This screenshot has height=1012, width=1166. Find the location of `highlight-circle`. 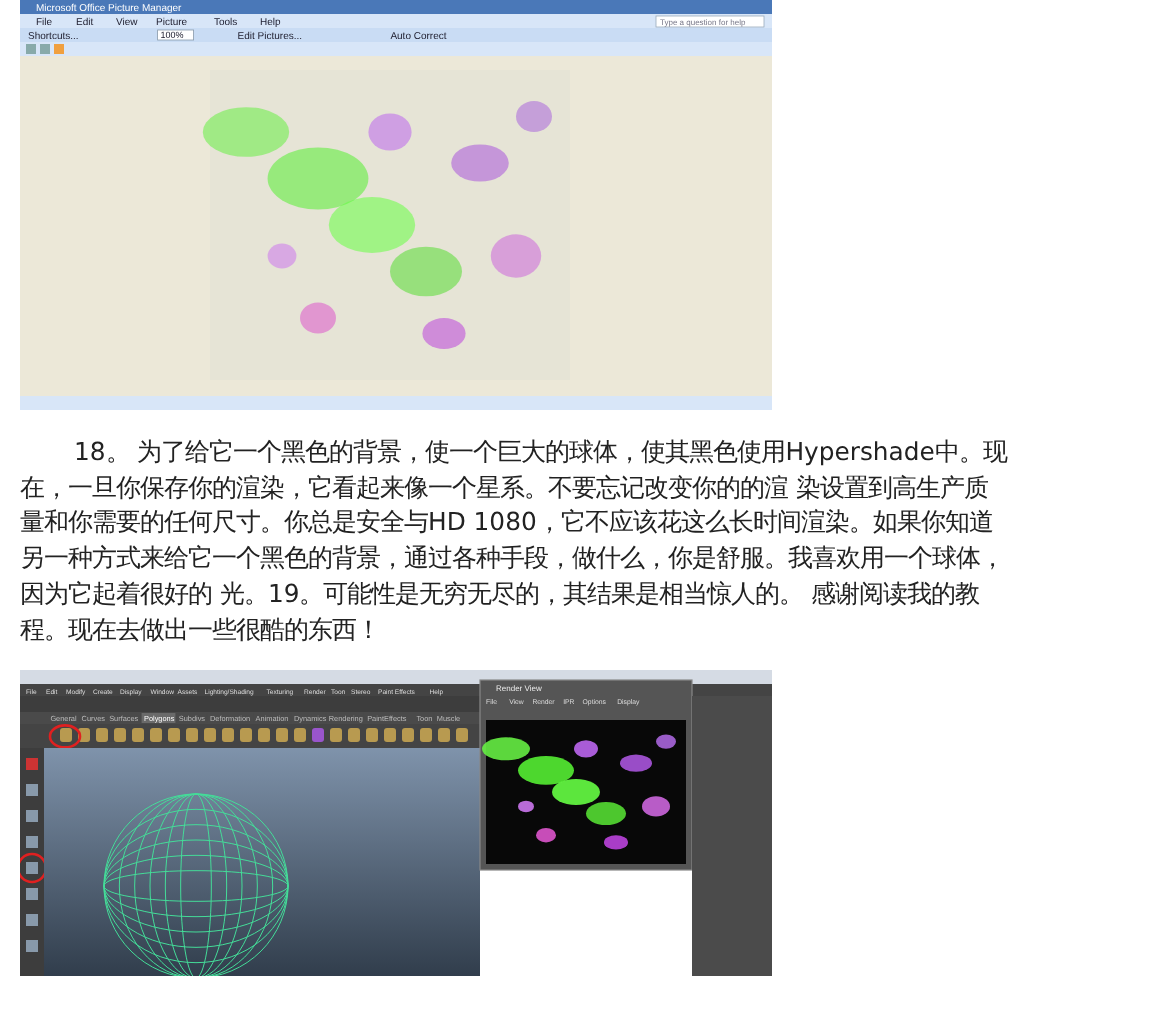

highlight-circle is located at coordinates (65, 737).